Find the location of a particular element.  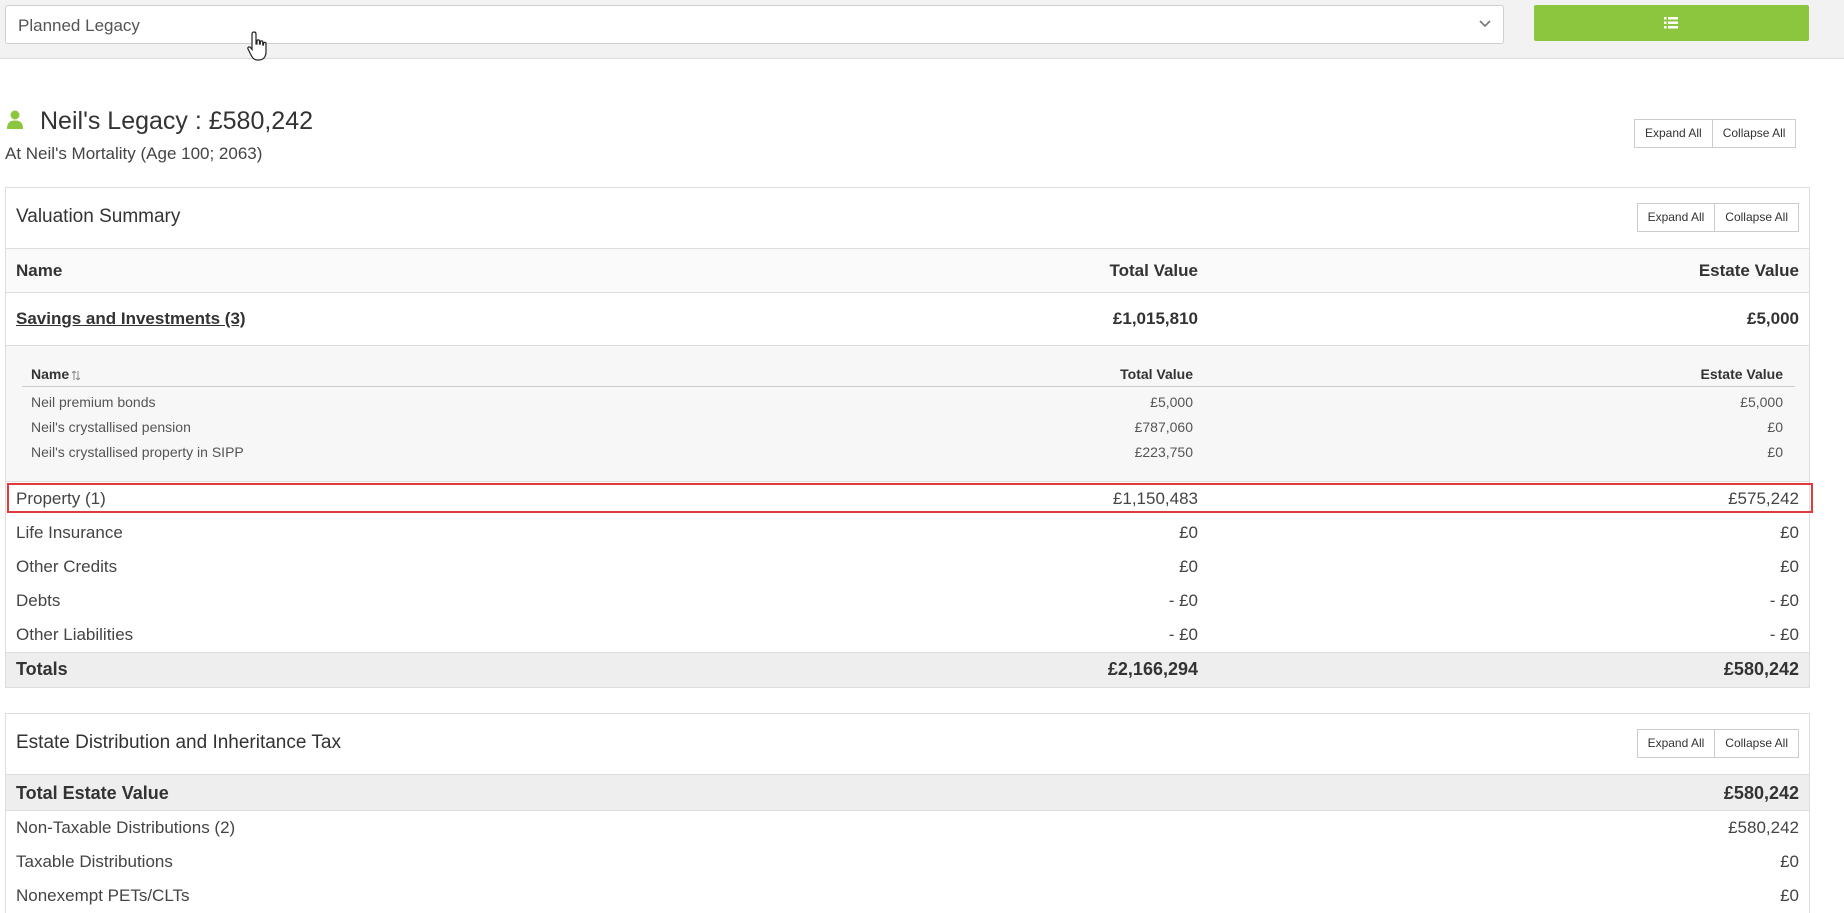

col-estate-value: Estate Value is located at coordinates (1748, 270).